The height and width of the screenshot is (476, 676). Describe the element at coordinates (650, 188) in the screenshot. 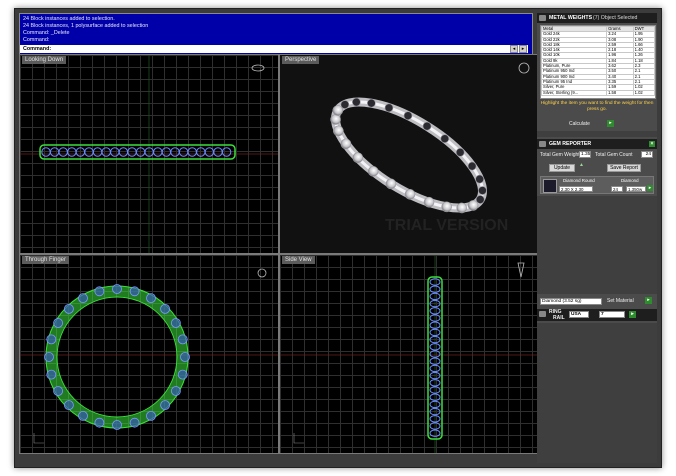

I see `gem-go-button: ▸` at that location.